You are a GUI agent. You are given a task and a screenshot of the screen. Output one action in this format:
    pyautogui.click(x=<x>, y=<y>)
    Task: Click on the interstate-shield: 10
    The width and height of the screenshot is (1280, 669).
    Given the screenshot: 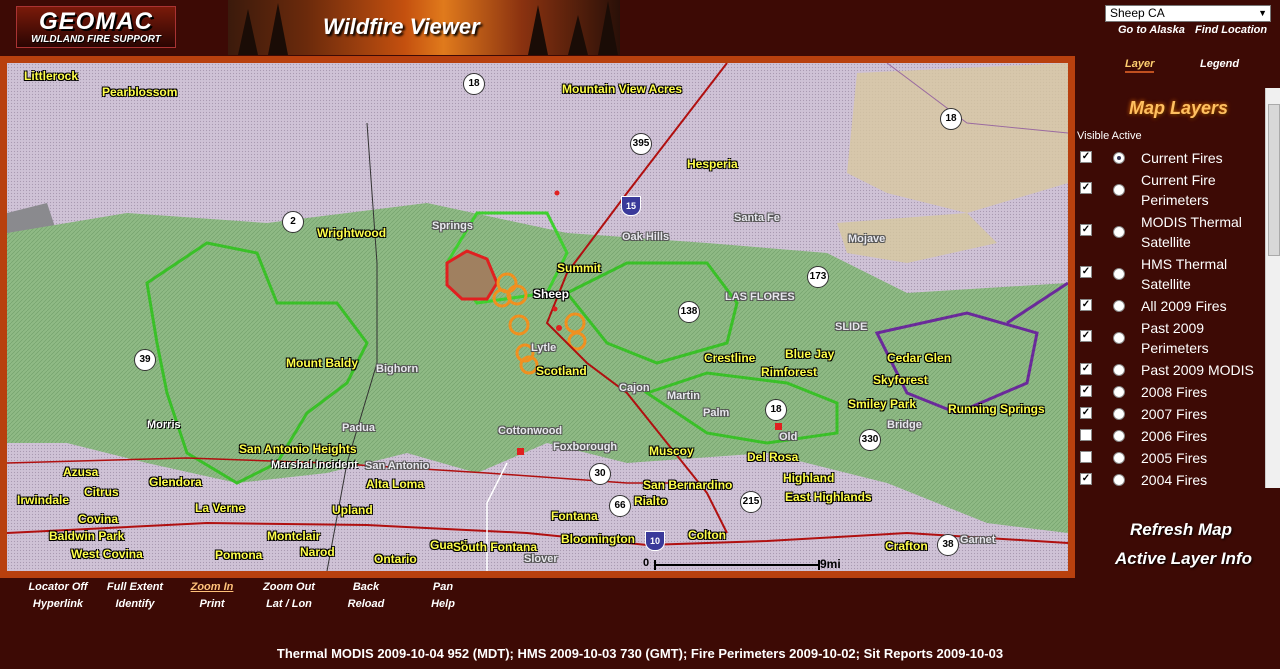 What is the action you would take?
    pyautogui.click(x=655, y=541)
    